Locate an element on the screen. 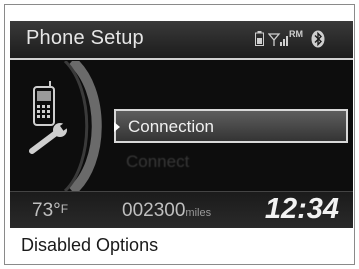  menu-item-disabled: Connect is located at coordinates (158, 161).